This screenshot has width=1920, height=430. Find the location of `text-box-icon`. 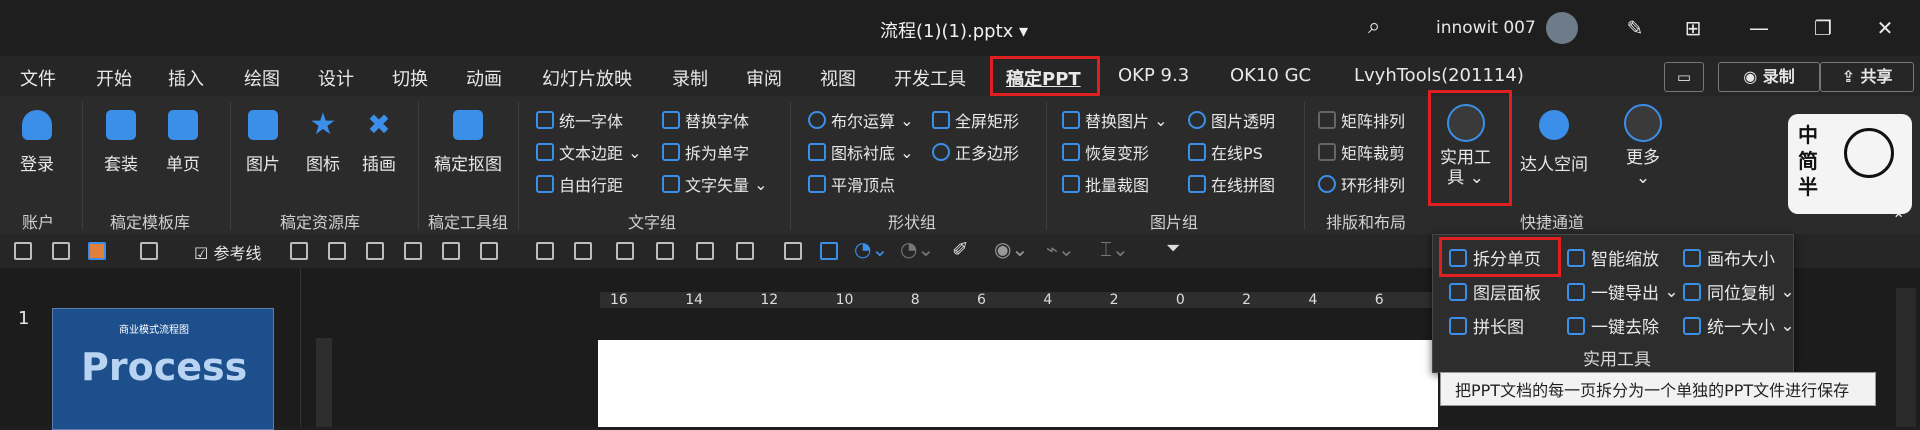

text-box-icon is located at coordinates (829, 251).